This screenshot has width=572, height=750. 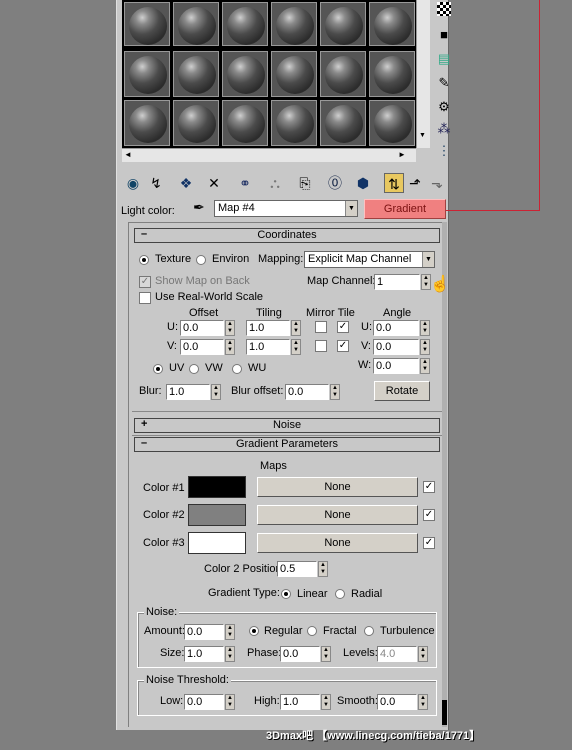 What do you see at coordinates (323, 569) in the screenshot?
I see `color2-position-spinner: ▲ ▼` at bounding box center [323, 569].